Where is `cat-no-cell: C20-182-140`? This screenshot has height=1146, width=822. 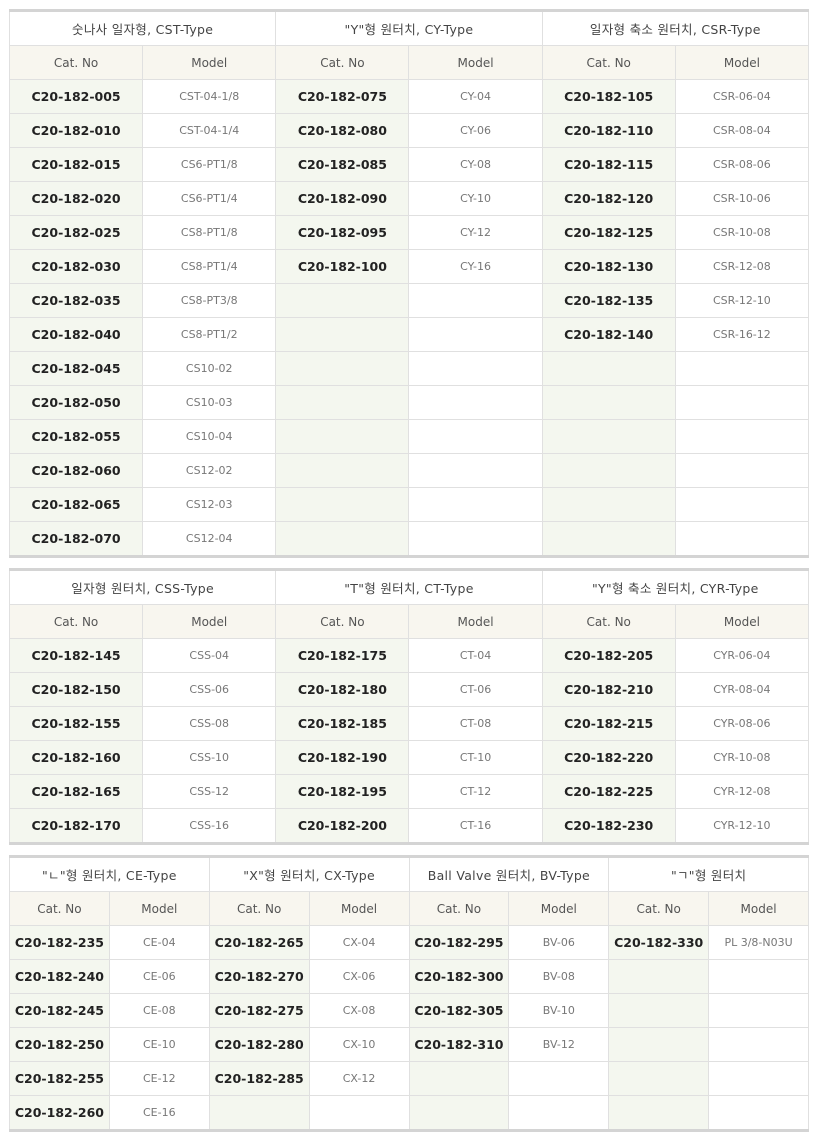 cat-no-cell: C20-182-140 is located at coordinates (608, 334).